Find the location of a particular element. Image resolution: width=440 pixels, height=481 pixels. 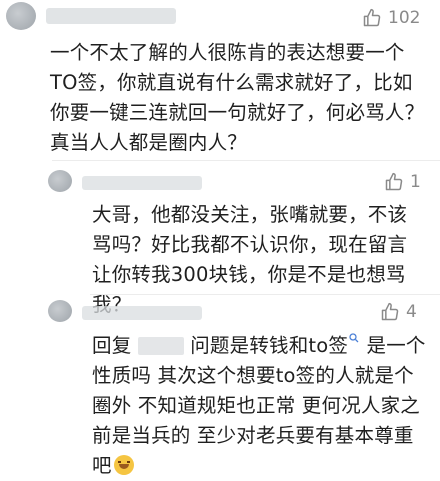

like-button: 1 is located at coordinates (402, 182).